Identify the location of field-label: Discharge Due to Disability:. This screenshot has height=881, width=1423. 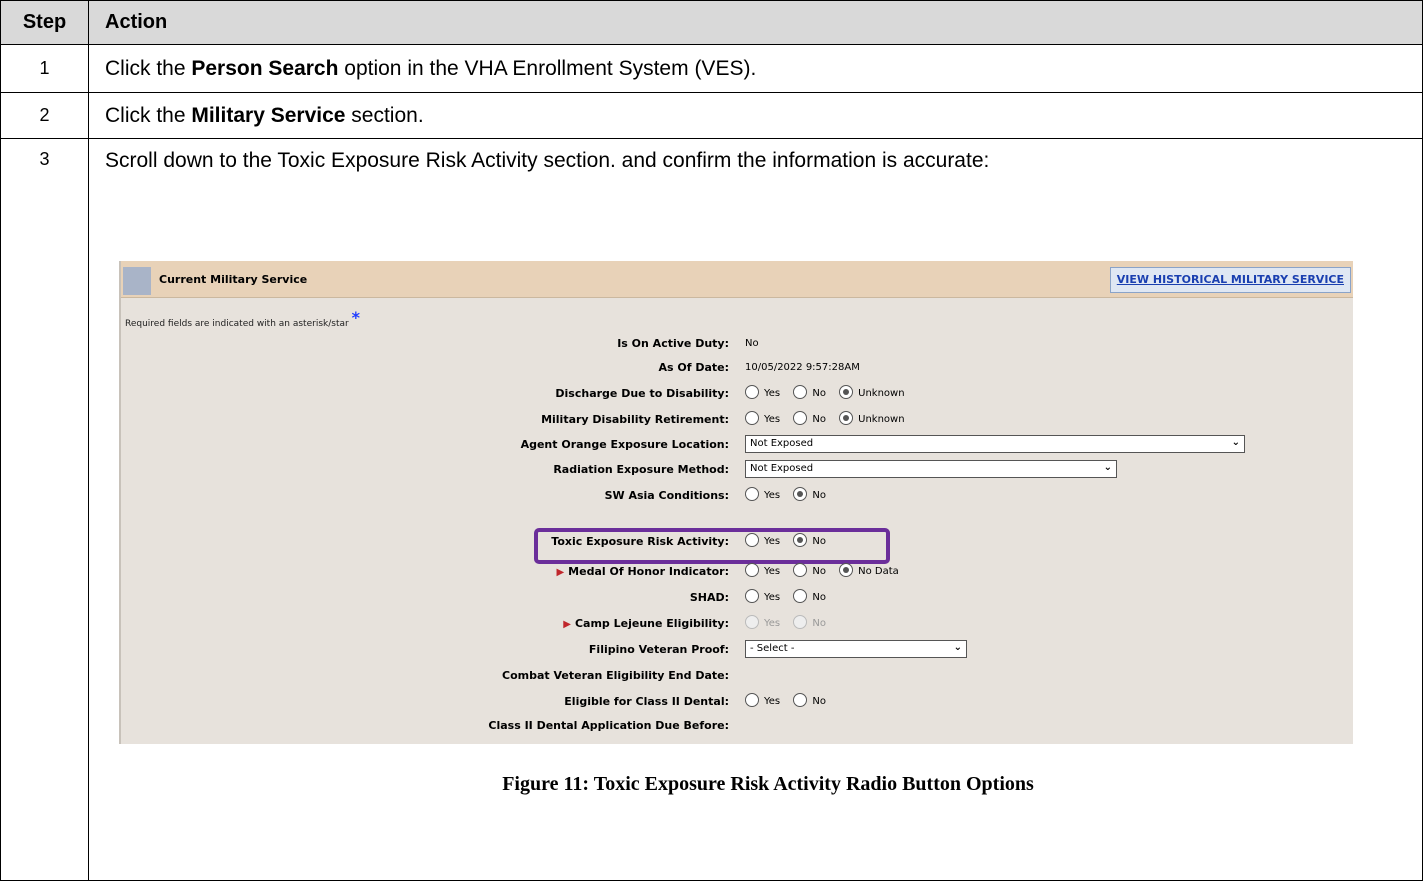
(642, 393).